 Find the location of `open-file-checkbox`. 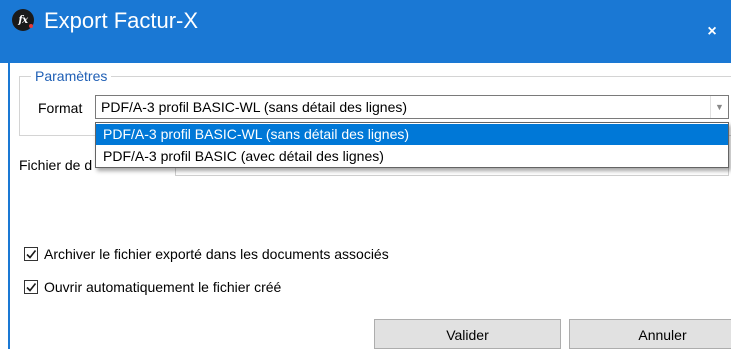

open-file-checkbox is located at coordinates (31, 287).